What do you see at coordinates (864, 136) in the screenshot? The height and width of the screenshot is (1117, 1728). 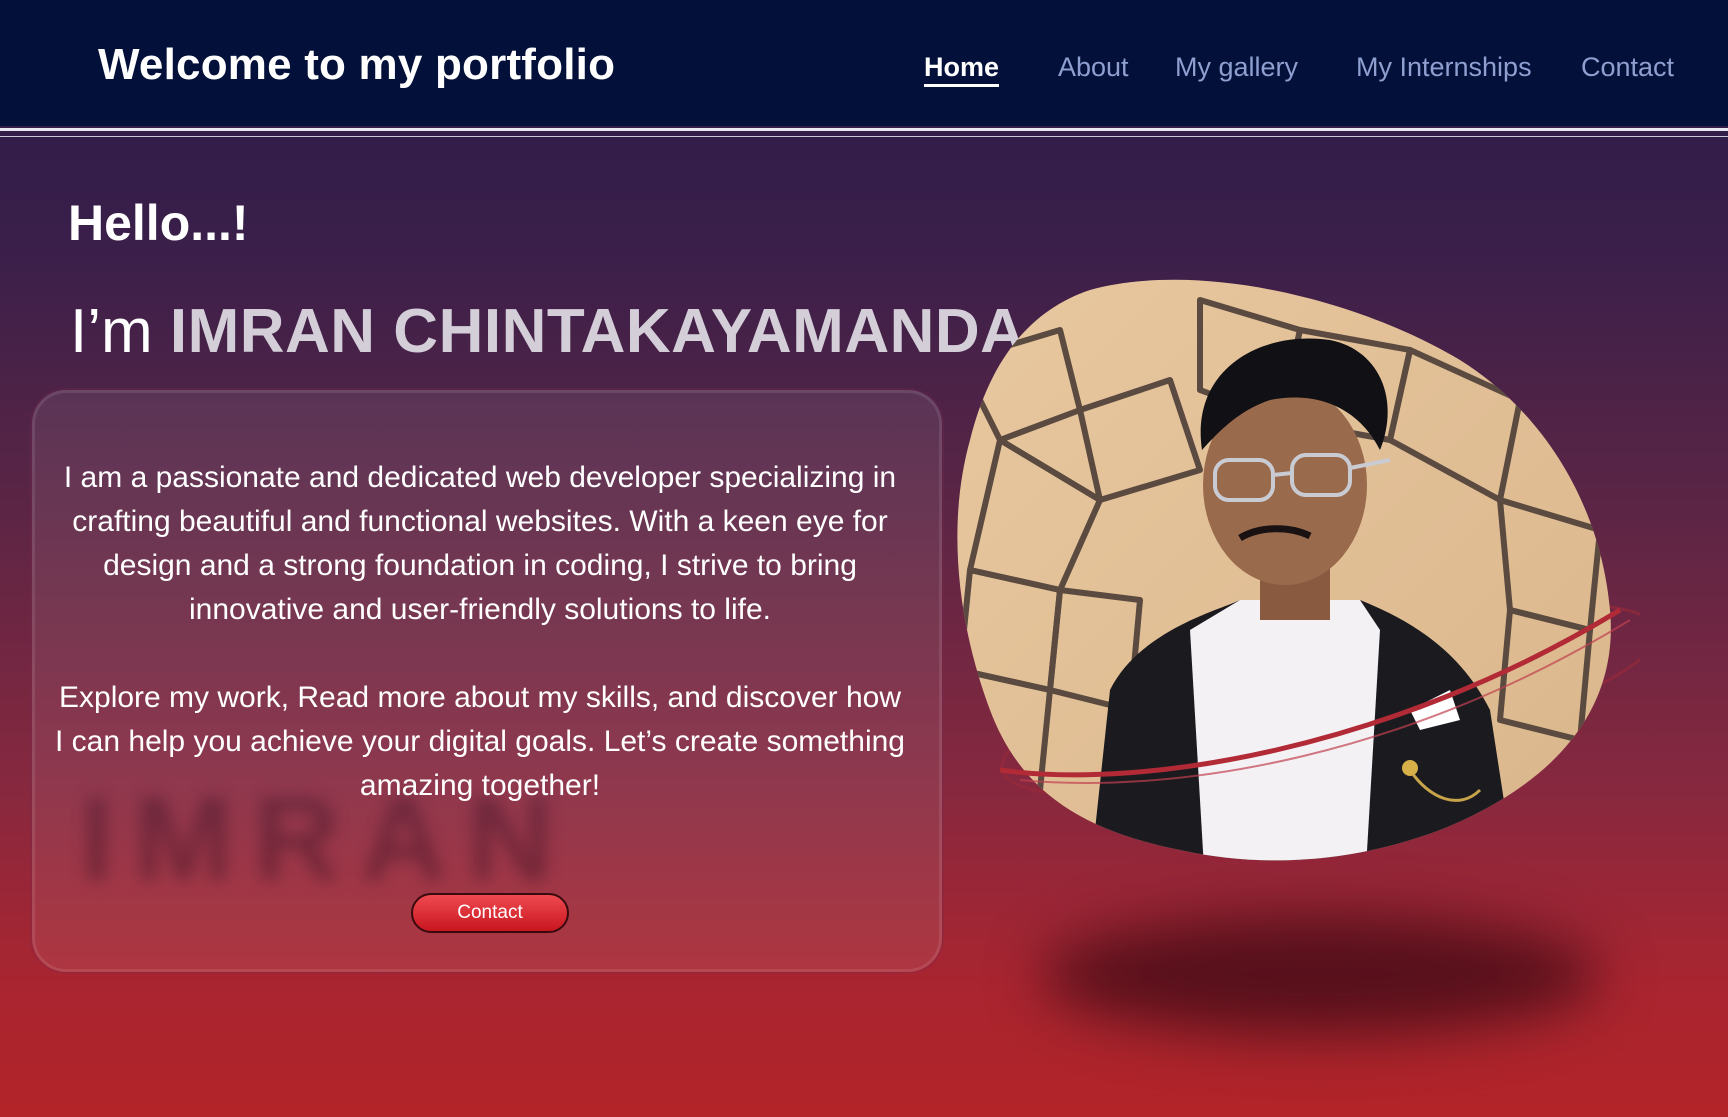 I see `header-divider-thin` at bounding box center [864, 136].